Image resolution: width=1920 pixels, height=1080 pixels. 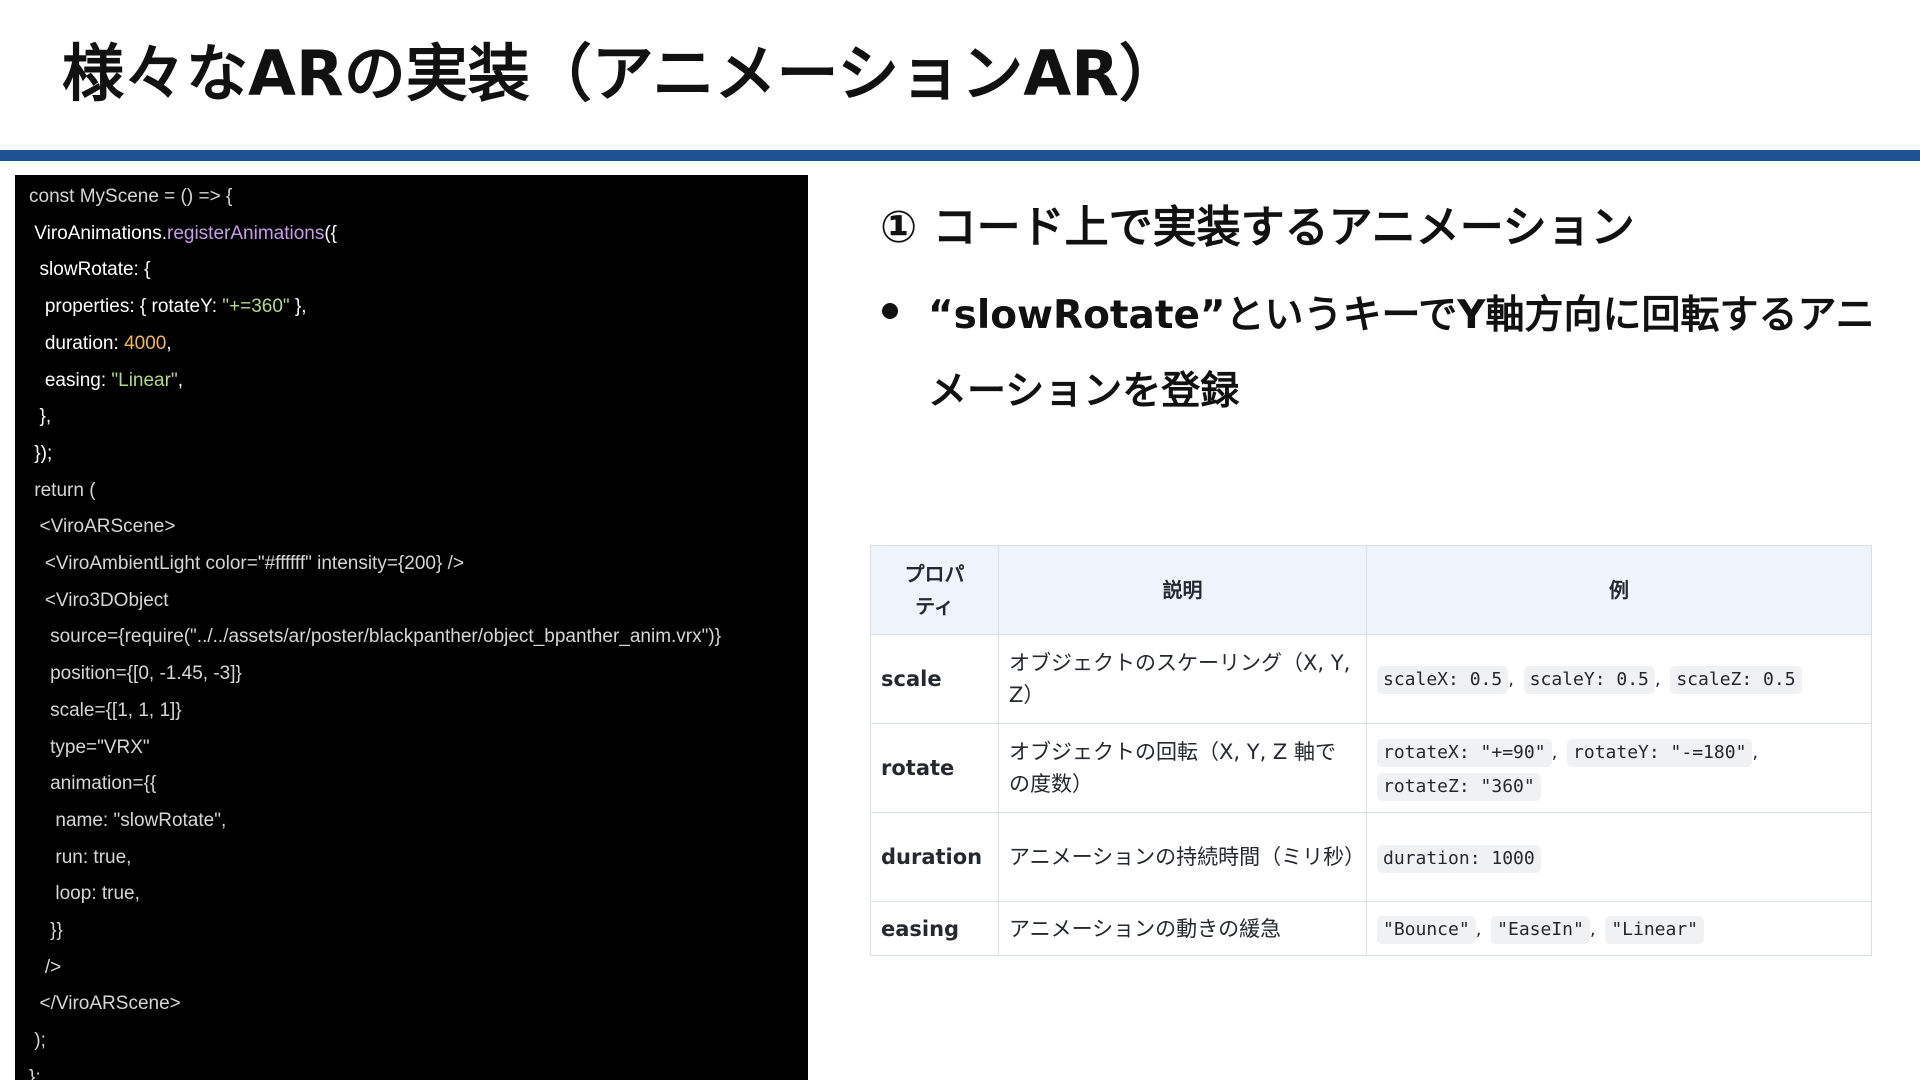 I want to click on example-code-chip: rotateZ: "360", so click(x=1459, y=787).